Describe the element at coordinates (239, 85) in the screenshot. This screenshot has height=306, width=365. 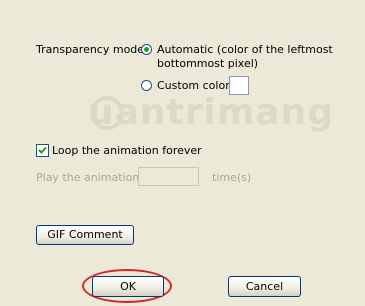
I see `custom-color-swatch` at that location.